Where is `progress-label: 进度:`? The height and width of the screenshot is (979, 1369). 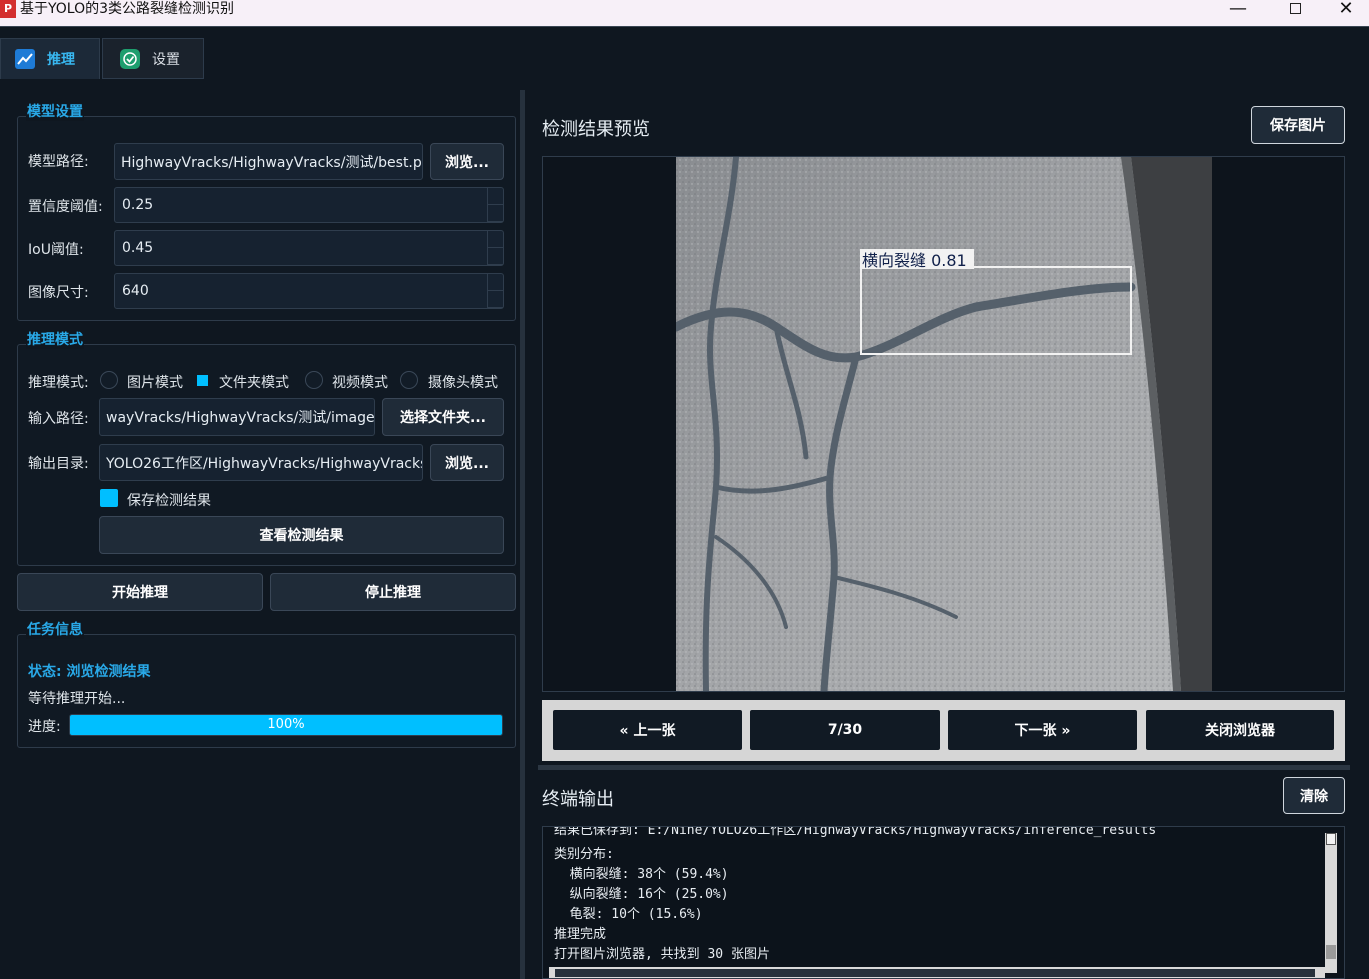
progress-label: 进度: is located at coordinates (44, 727).